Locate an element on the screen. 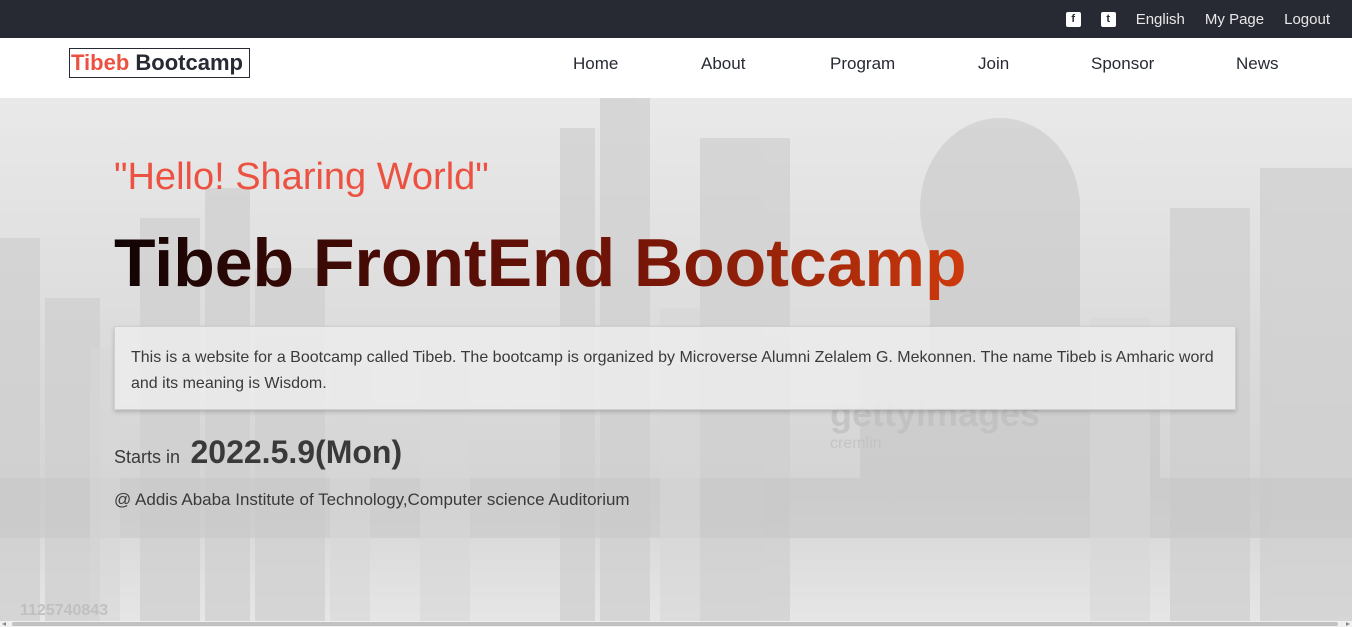  scroll-right-arrow-icon is located at coordinates (1348, 624).